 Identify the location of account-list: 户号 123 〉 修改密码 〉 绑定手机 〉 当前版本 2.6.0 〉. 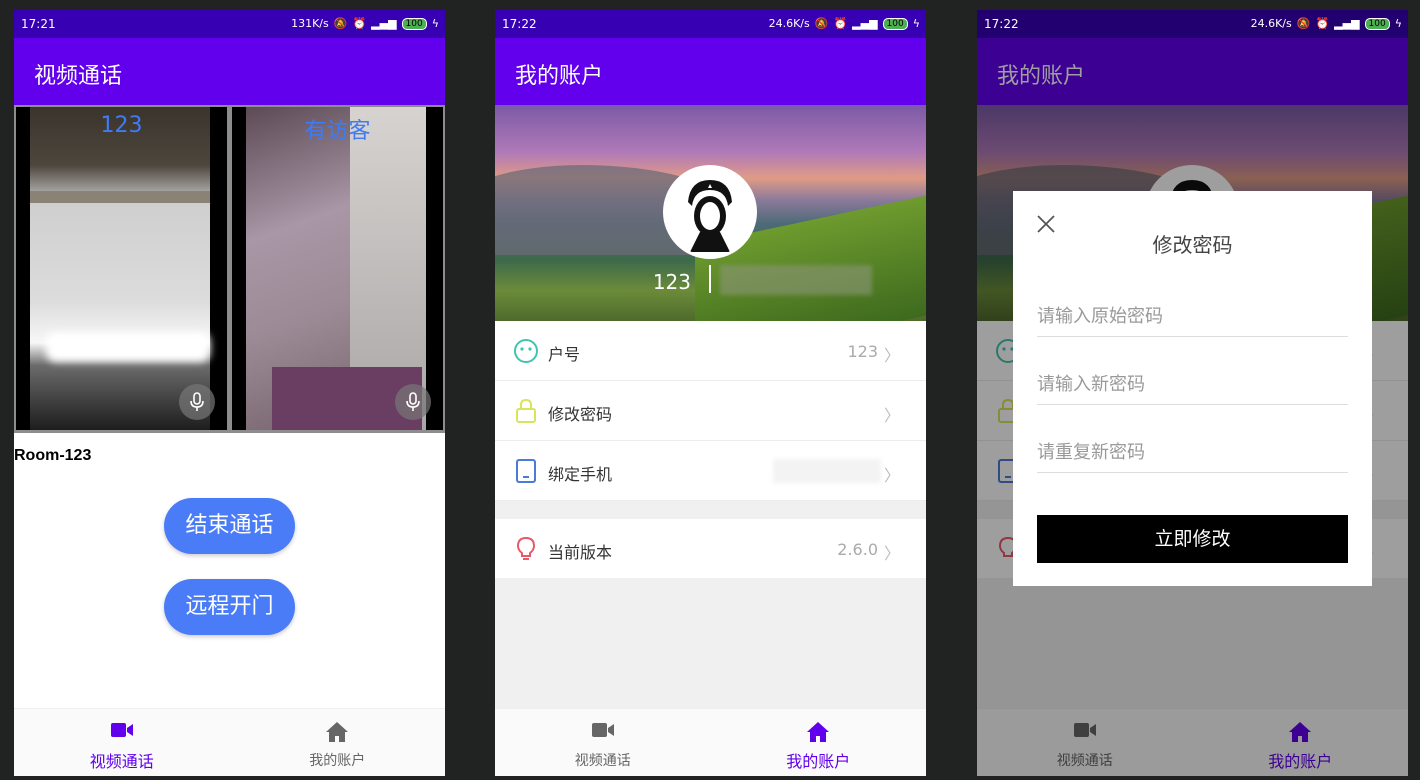
(710, 450).